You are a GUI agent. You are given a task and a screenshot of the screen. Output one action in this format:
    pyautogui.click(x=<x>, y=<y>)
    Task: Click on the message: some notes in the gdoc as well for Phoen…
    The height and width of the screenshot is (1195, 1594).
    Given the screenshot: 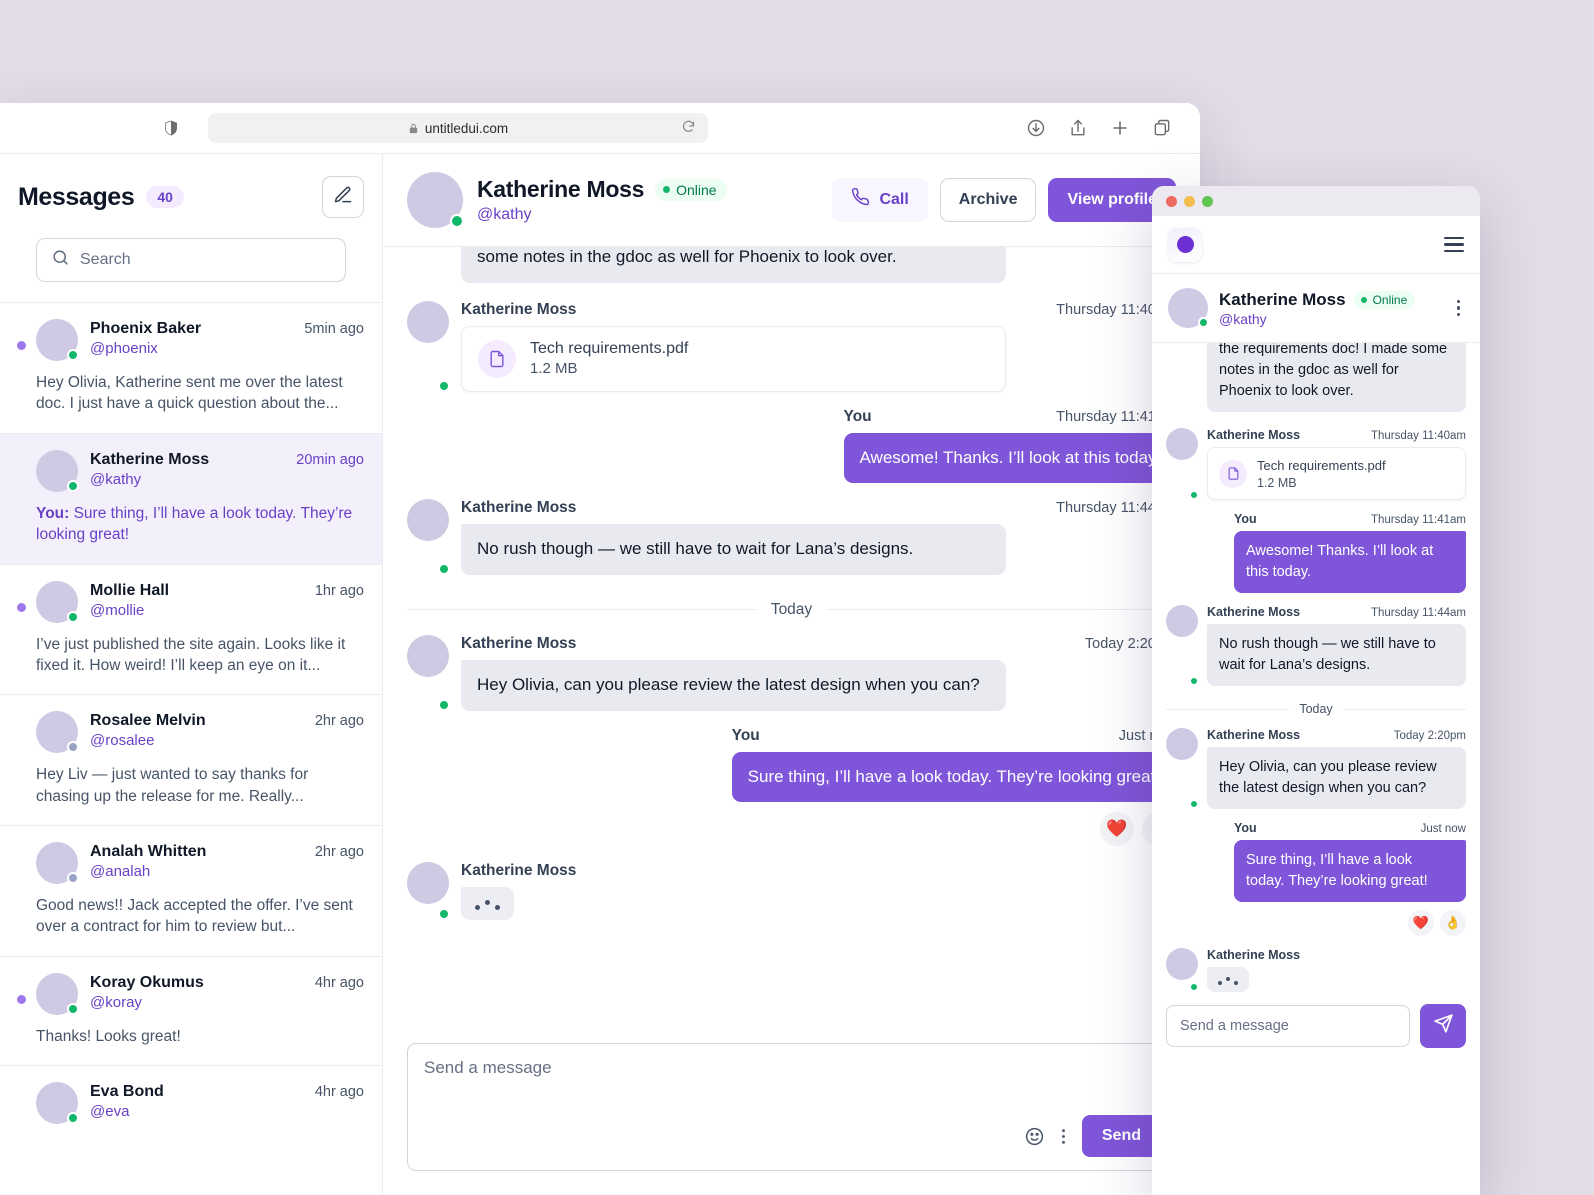 What is the action you would take?
    pyautogui.click(x=791, y=266)
    